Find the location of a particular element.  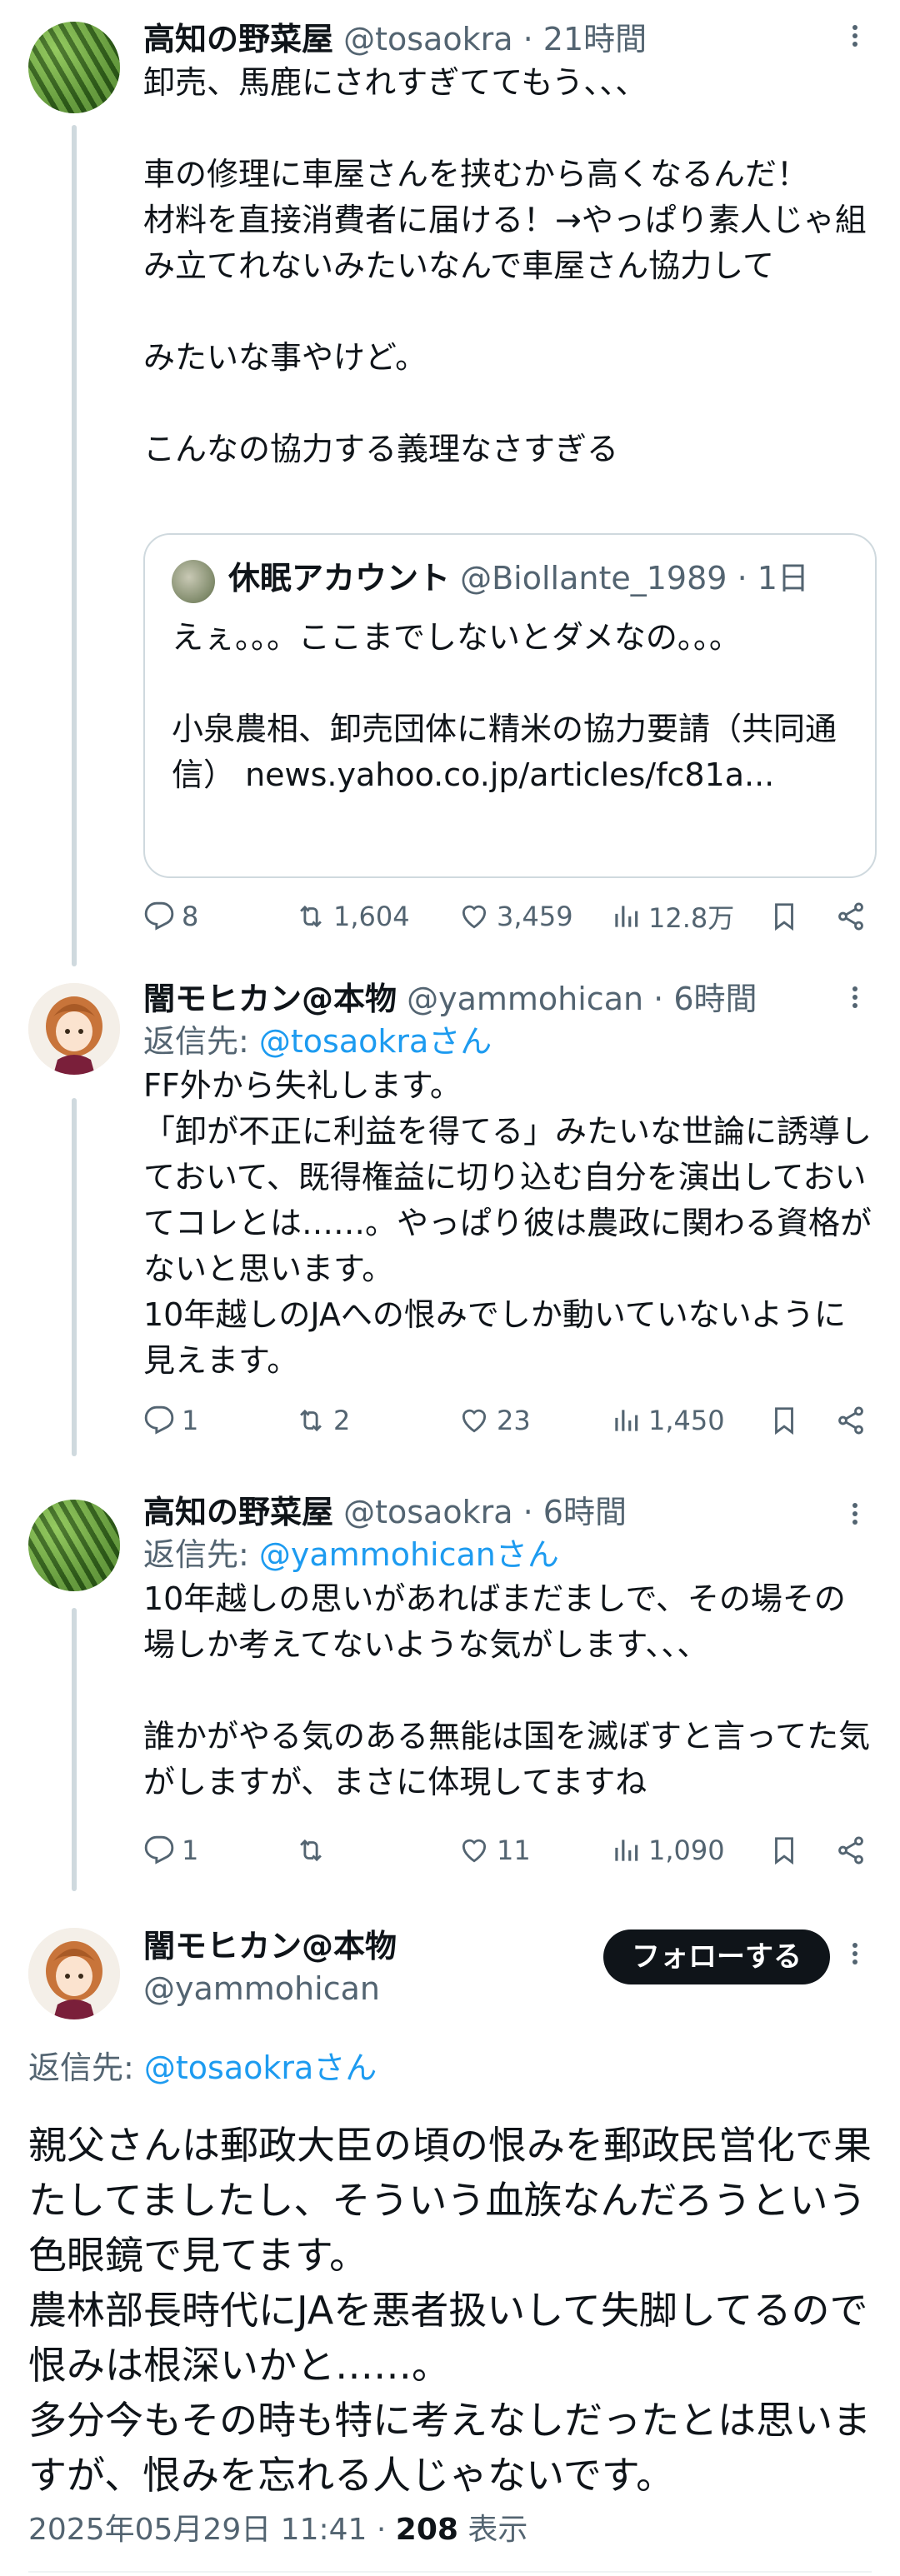

like-button: 11 is located at coordinates (494, 1850).